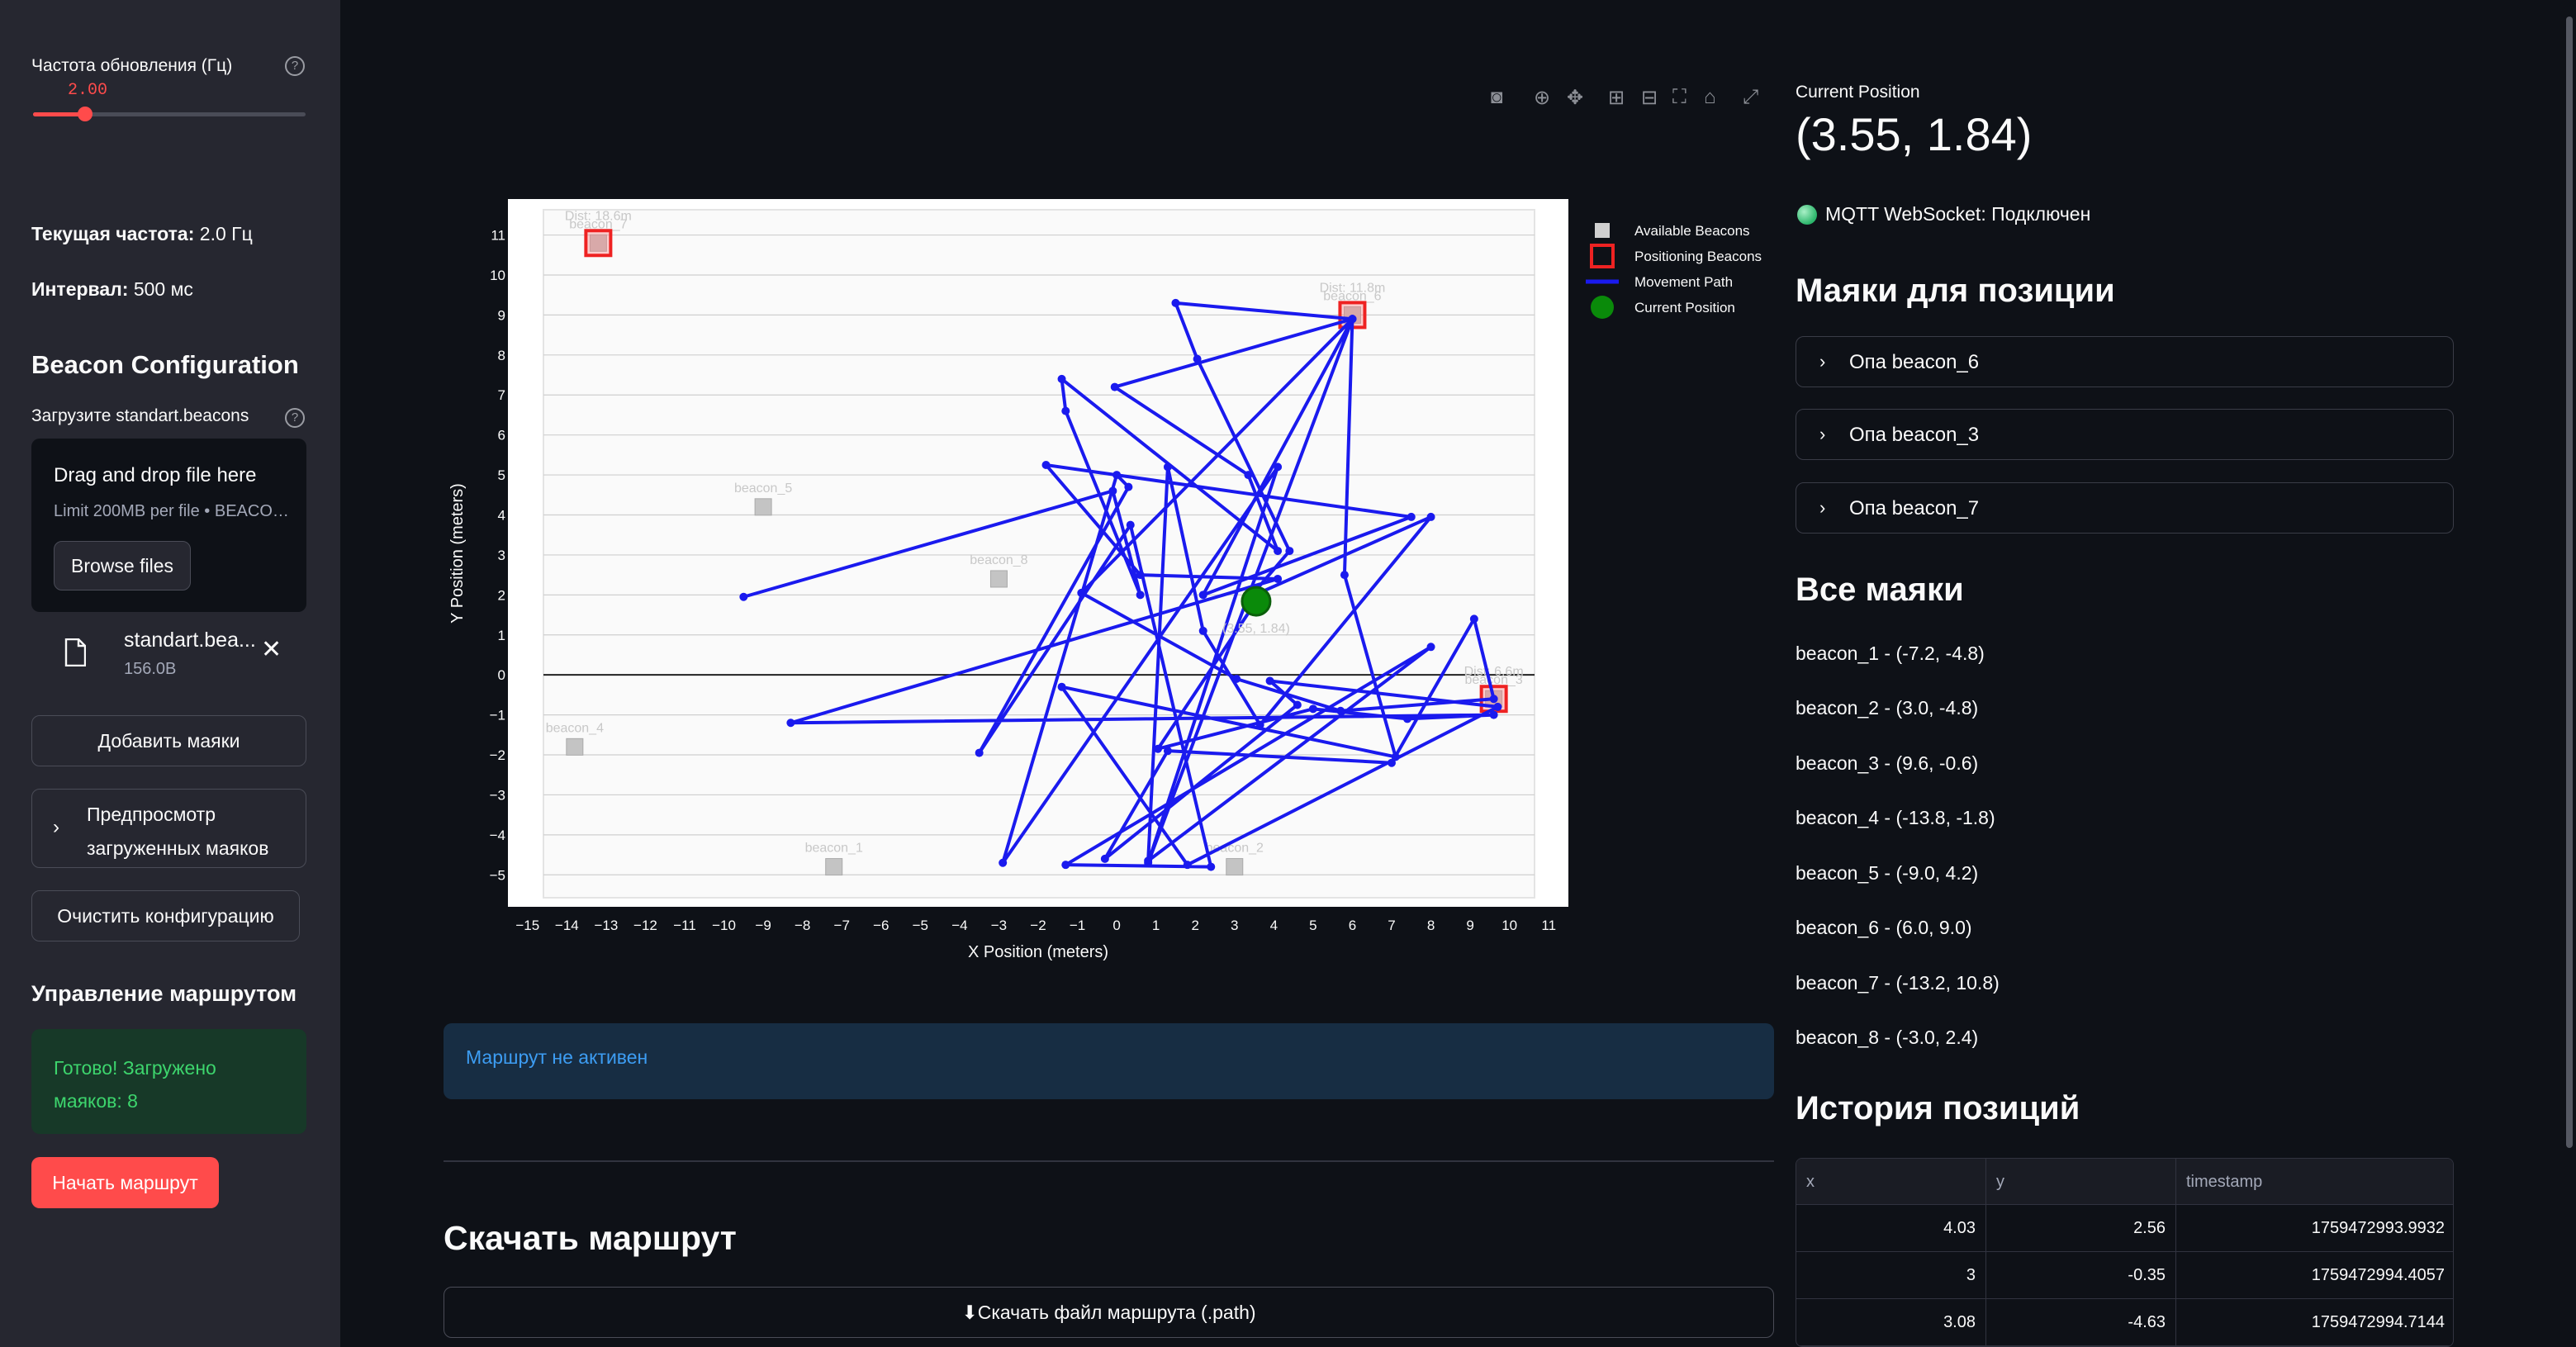 The image size is (2576, 1347). What do you see at coordinates (1548, 926) in the screenshot?
I see `x-tick-label: 11` at bounding box center [1548, 926].